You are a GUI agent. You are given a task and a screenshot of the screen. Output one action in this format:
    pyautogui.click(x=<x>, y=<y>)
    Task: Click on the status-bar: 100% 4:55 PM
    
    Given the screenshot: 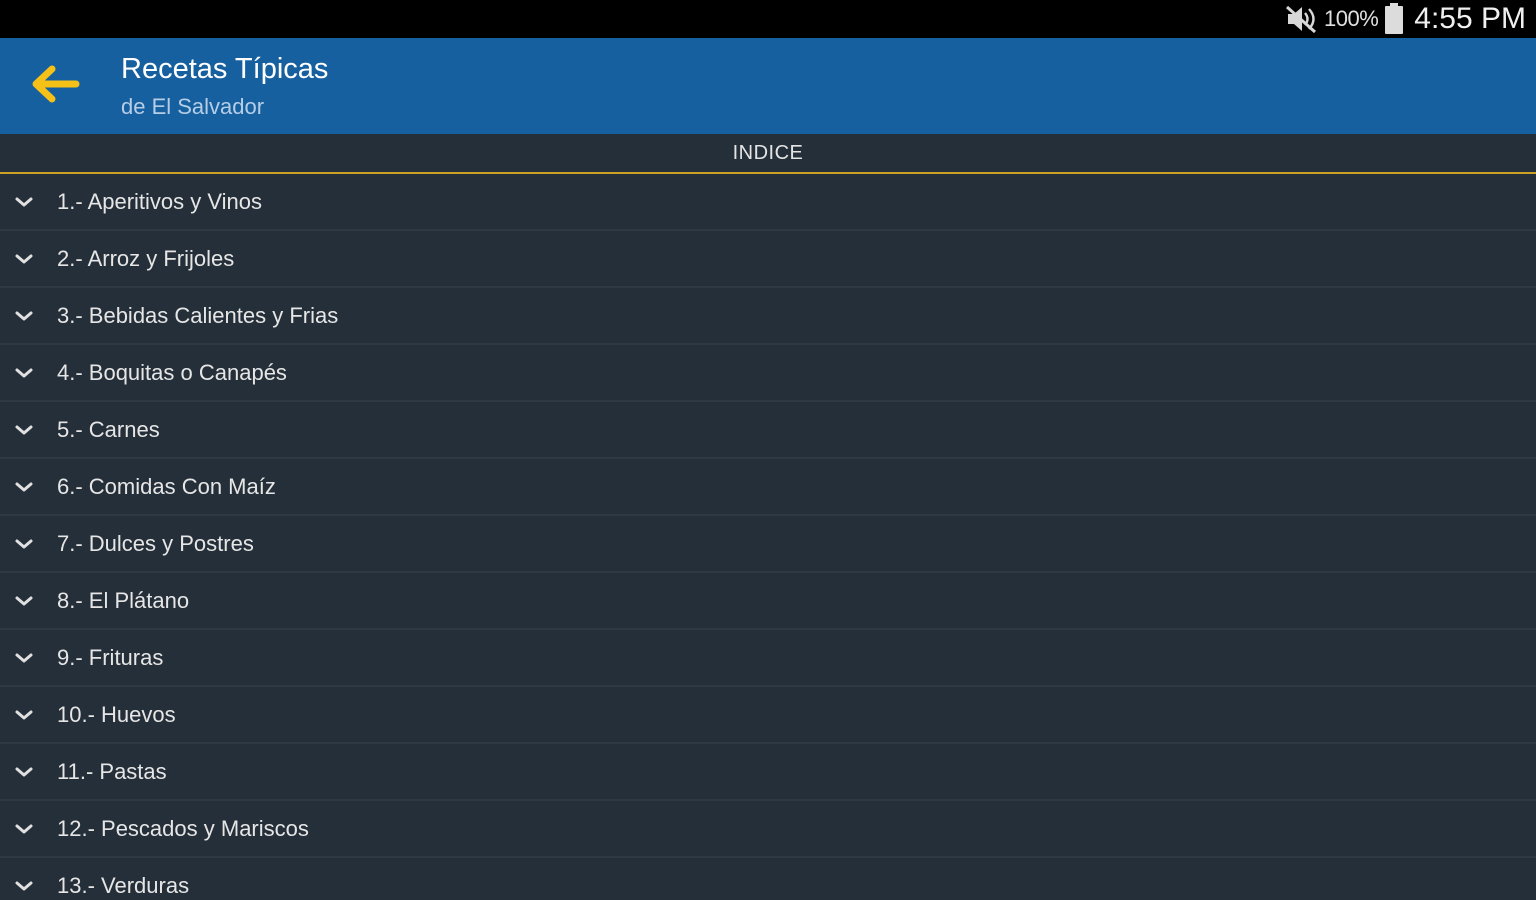 What is the action you would take?
    pyautogui.click(x=768, y=19)
    